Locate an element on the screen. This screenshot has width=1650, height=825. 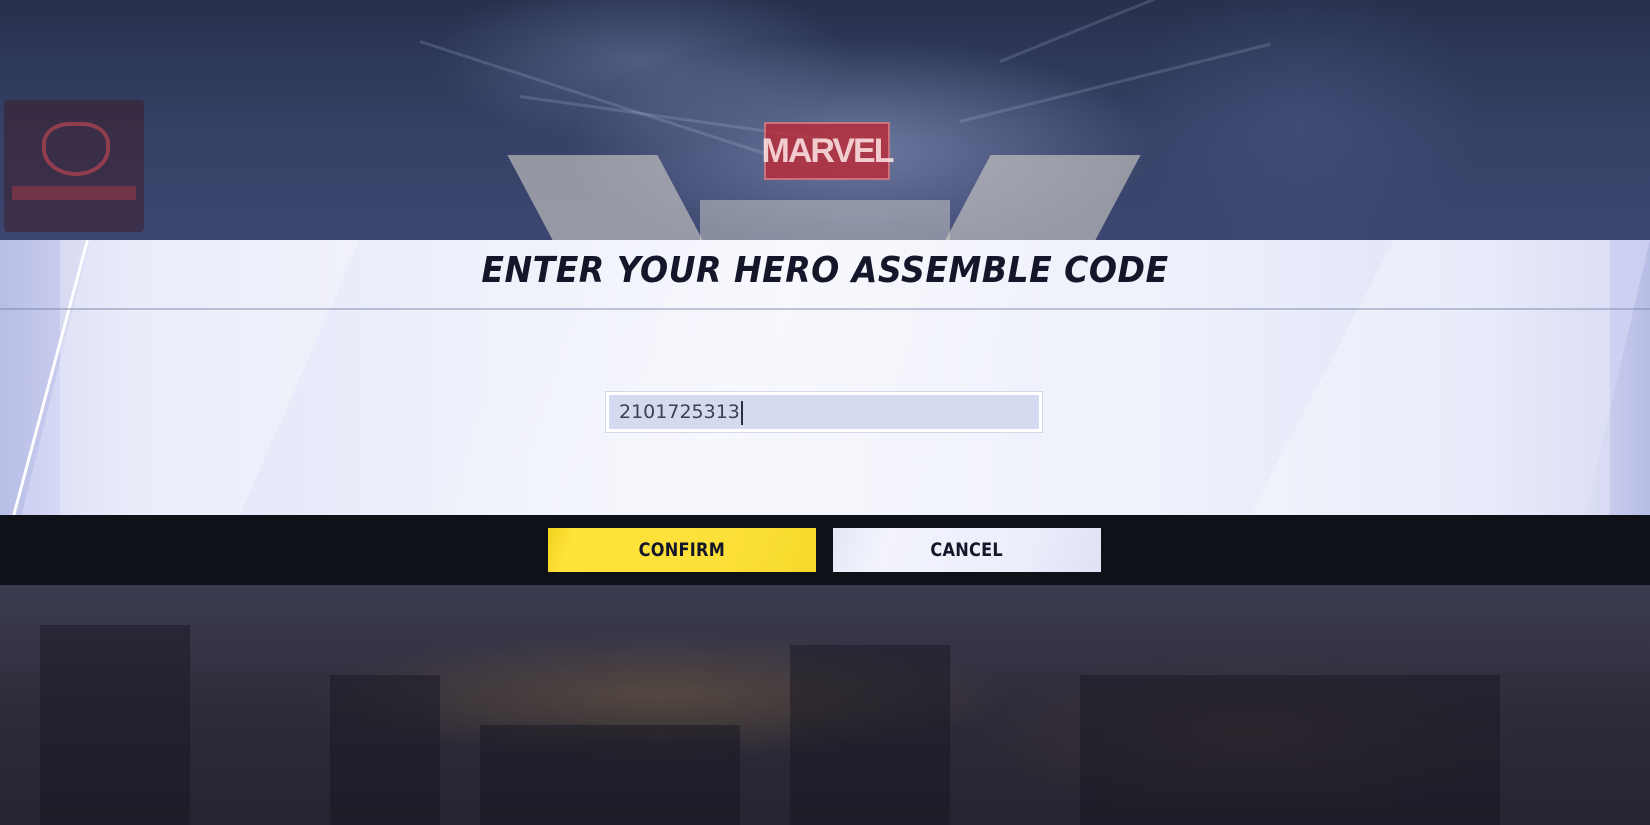
text-caret is located at coordinates (741, 412).